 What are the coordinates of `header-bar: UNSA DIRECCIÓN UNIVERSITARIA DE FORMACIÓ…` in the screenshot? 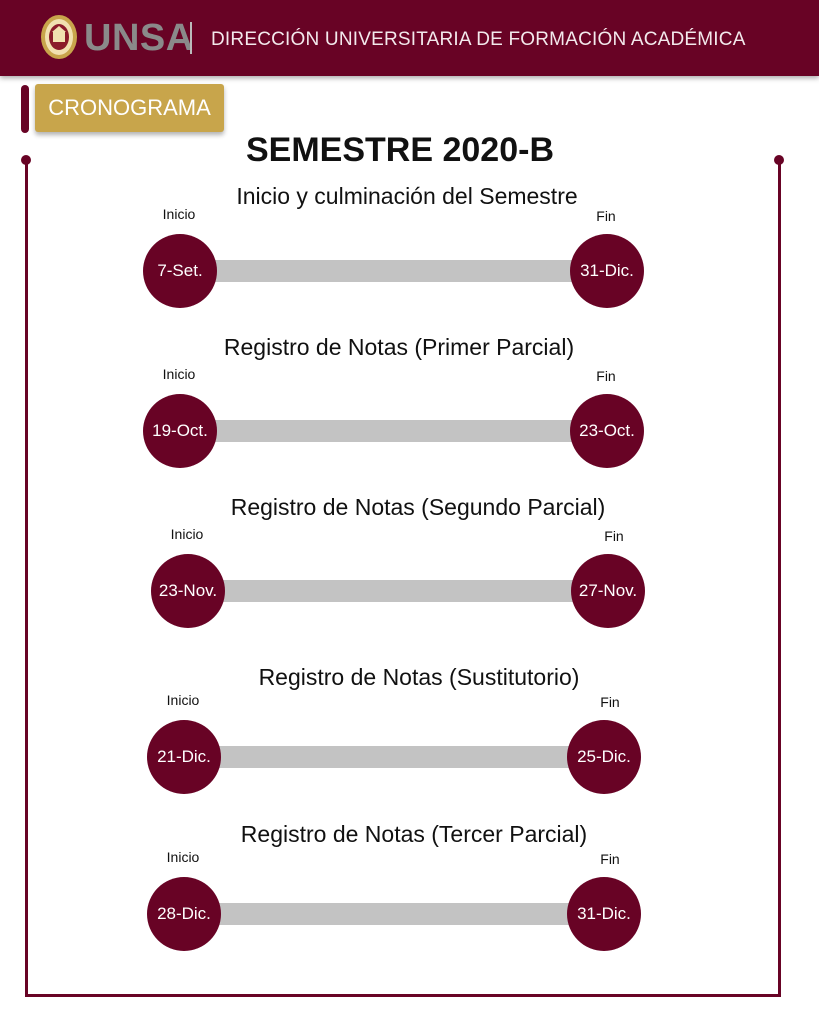 It's located at (409, 38).